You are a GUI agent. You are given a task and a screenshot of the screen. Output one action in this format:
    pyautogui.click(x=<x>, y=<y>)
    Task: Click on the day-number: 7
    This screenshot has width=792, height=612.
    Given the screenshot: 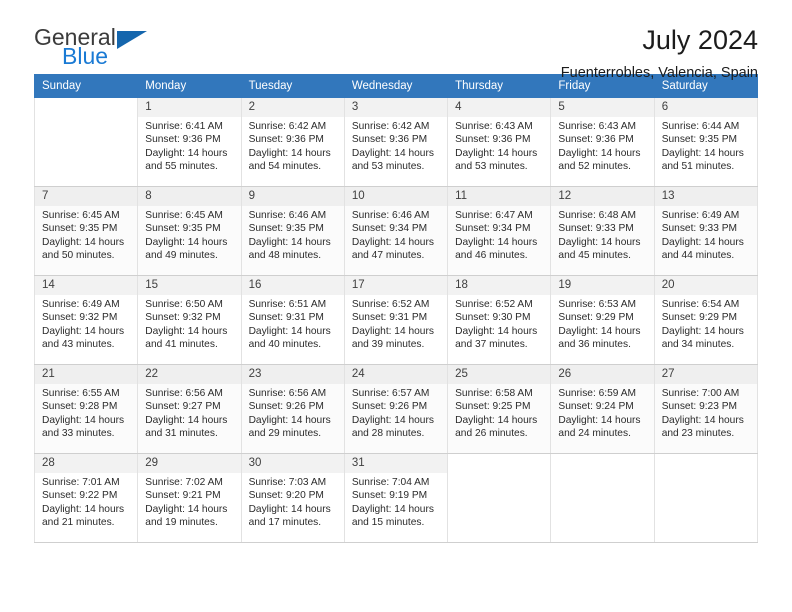 What is the action you would take?
    pyautogui.click(x=86, y=196)
    